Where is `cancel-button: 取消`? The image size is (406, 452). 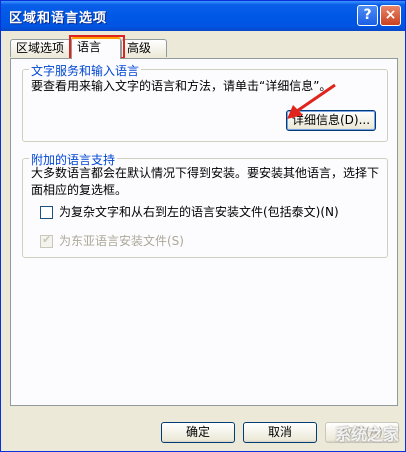 cancel-button: 取消 is located at coordinates (280, 432).